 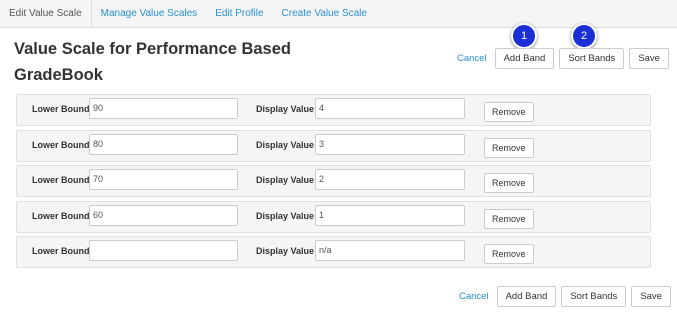 What do you see at coordinates (390, 179) in the screenshot?
I see `display-value-input: 2` at bounding box center [390, 179].